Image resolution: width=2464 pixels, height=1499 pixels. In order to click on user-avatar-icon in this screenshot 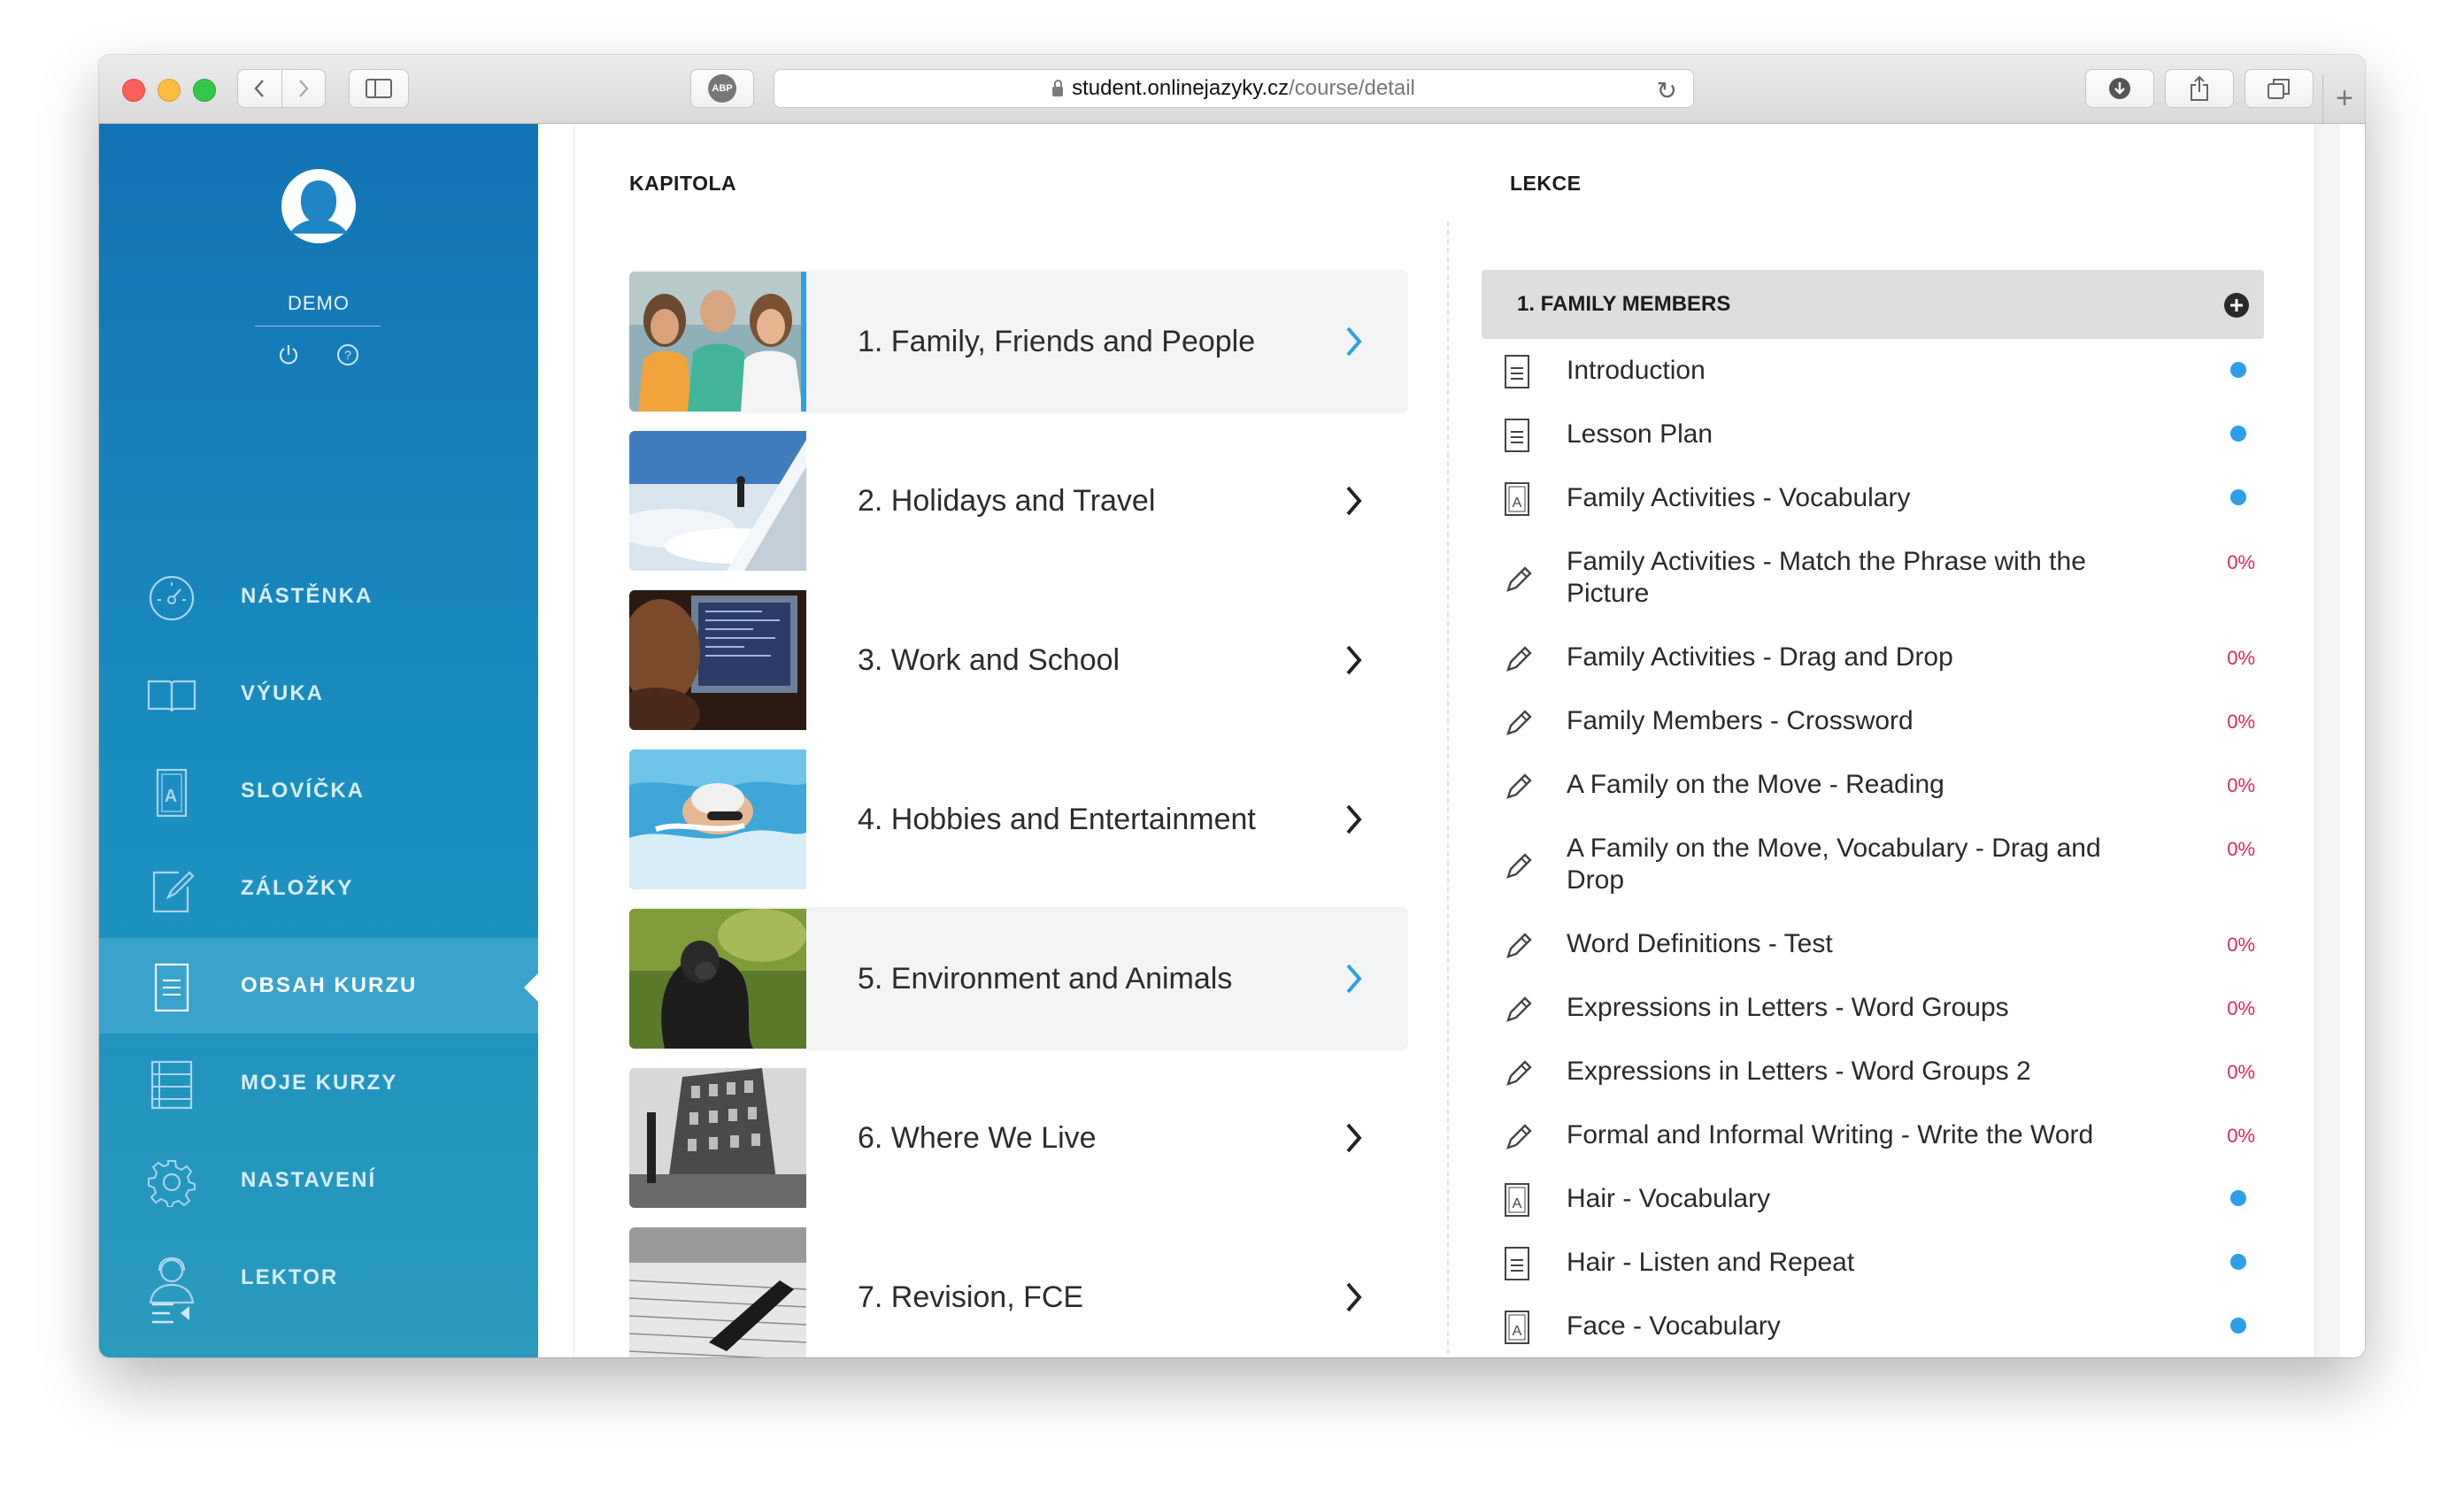, I will do `click(319, 206)`.